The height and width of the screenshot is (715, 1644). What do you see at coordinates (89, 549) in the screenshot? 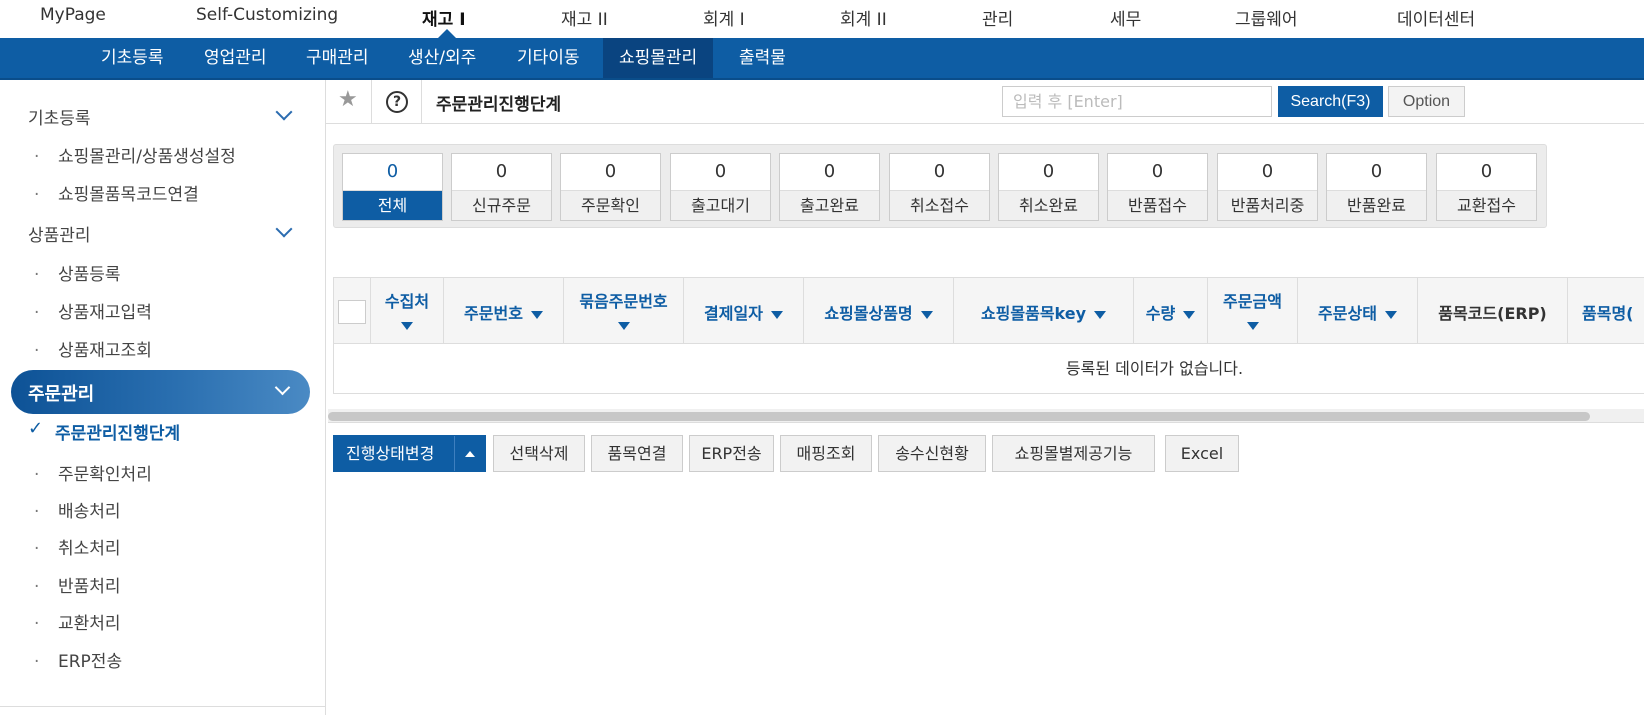
I see `sidebar-item-label: 취소처리` at bounding box center [89, 549].